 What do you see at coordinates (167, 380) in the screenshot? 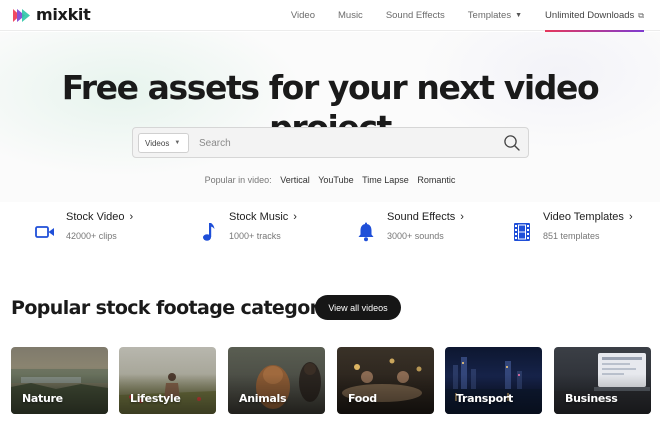
I see `tile-lifestyle: Lifestyle` at bounding box center [167, 380].